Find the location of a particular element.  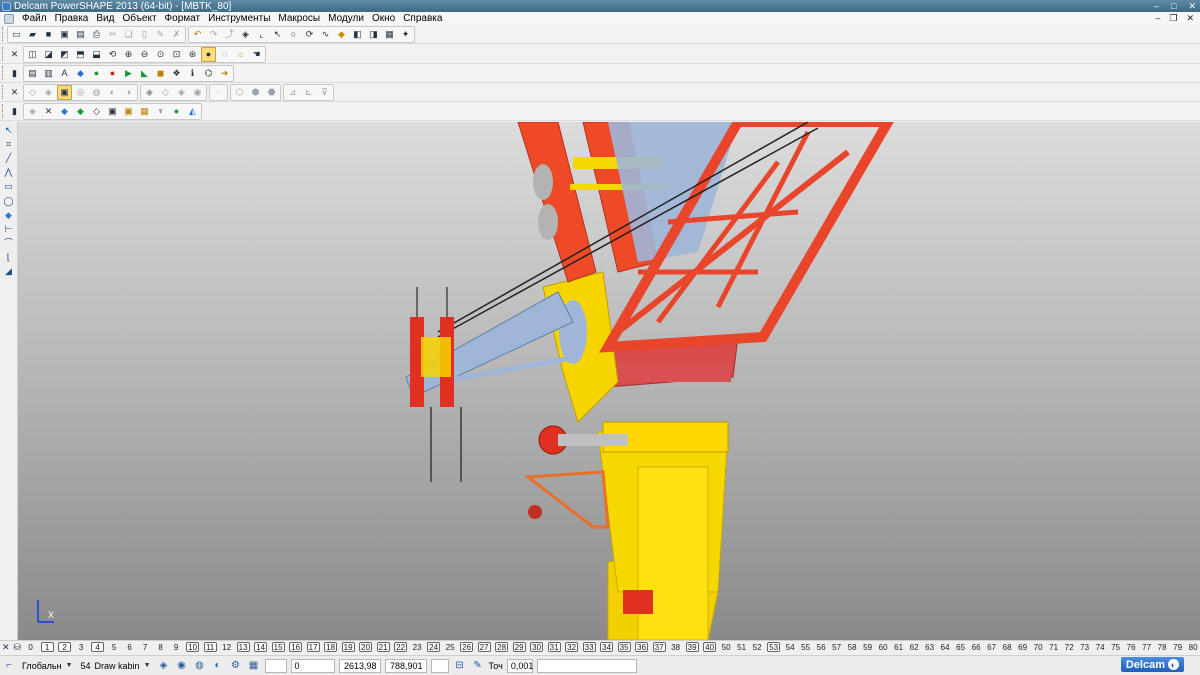

section-b-icon: ⬢ is located at coordinates (255, 92).